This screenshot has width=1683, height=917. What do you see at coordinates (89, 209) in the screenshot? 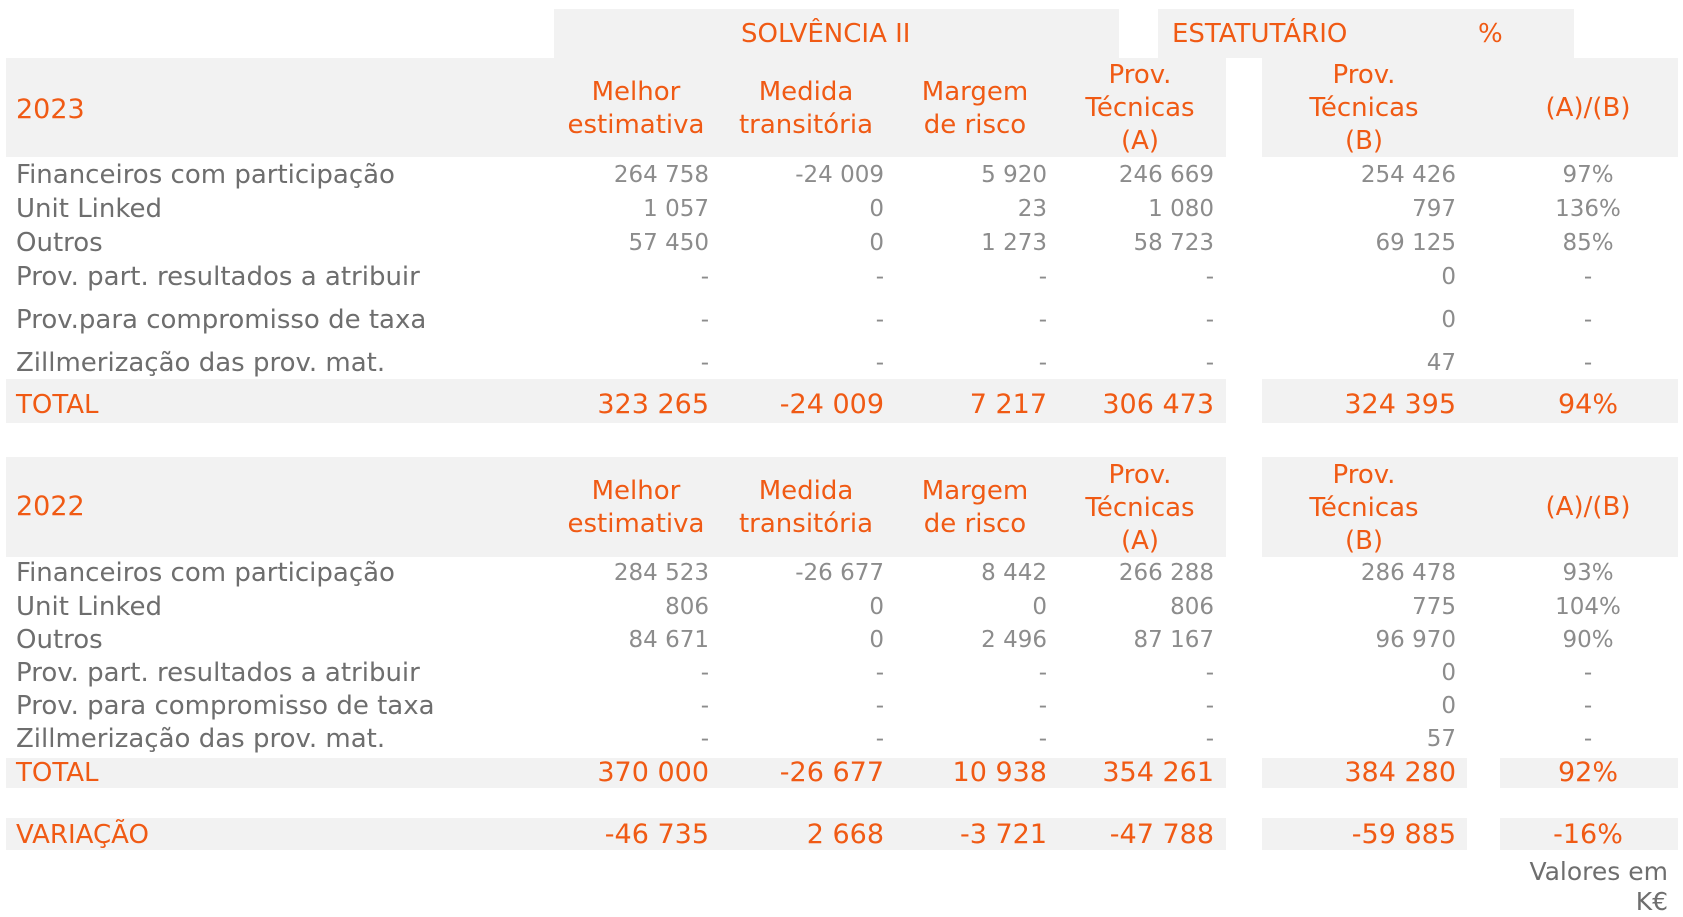
I see `row-label: Unit Linked` at bounding box center [89, 209].